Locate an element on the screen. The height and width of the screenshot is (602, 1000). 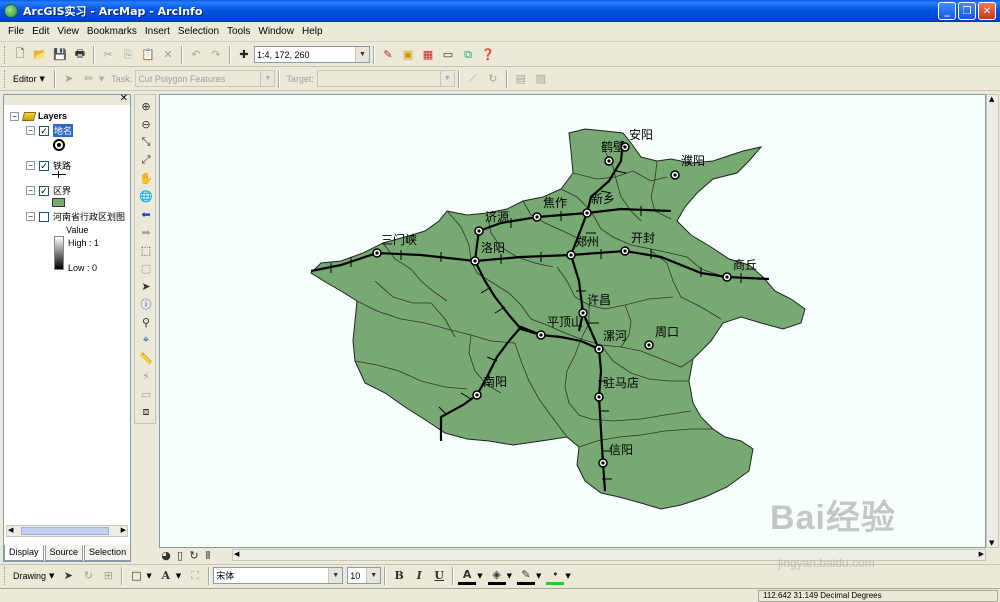
attributes-icon: ▤ is located at coordinates (521, 79).